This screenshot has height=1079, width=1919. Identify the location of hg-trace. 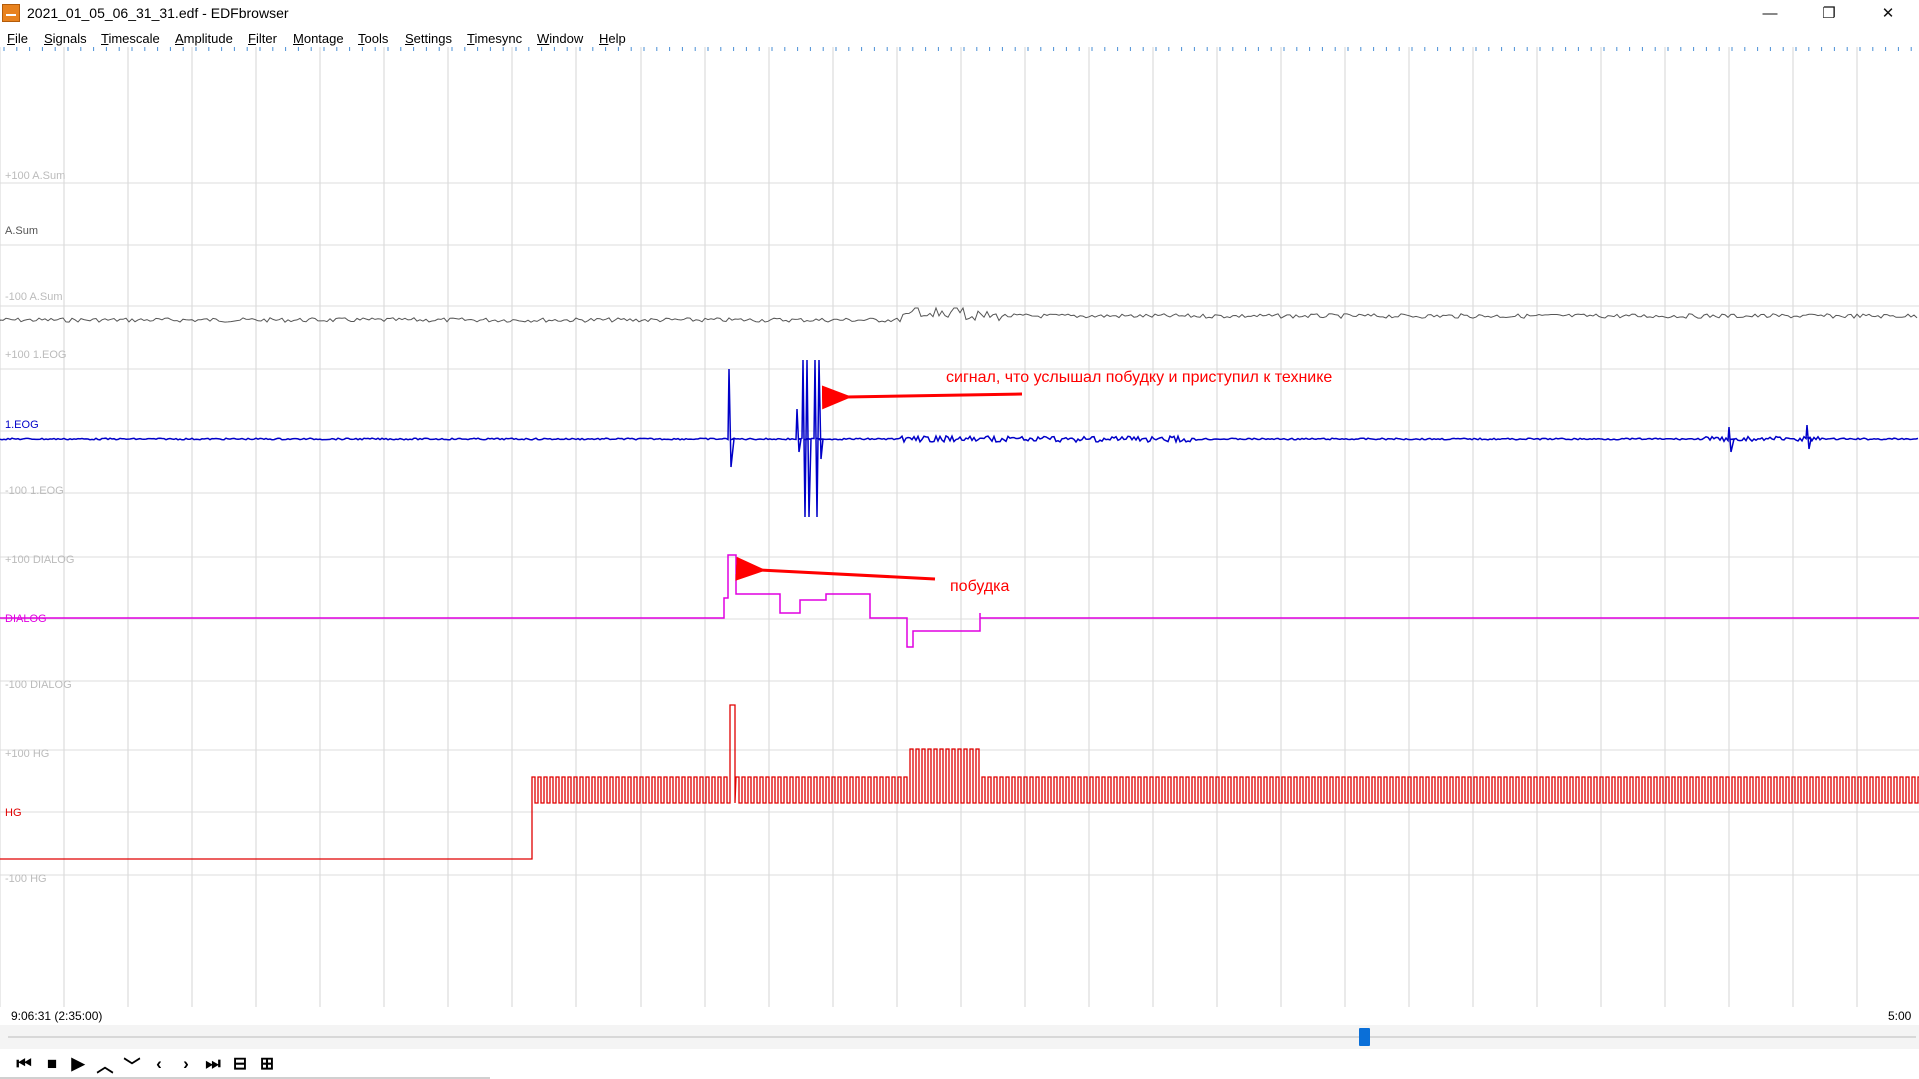
(959, 782).